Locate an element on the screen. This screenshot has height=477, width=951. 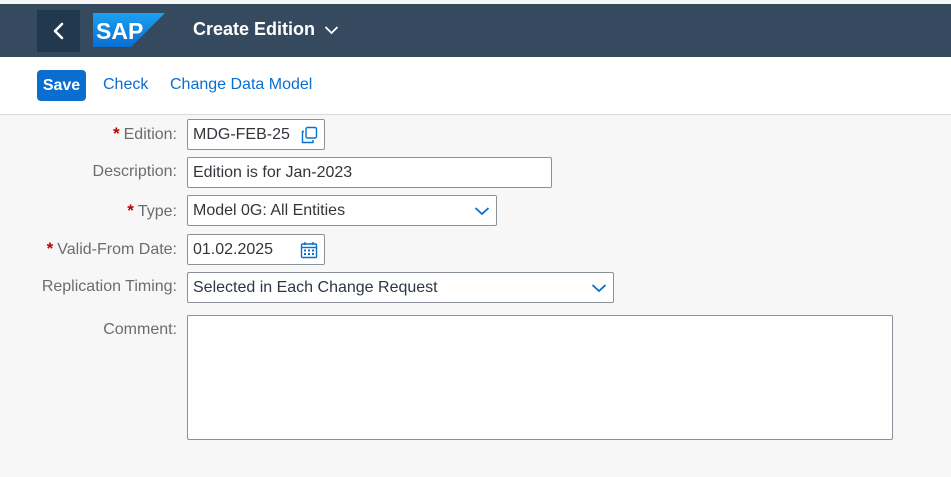
description-value: Edition is for Jan-2023 is located at coordinates (273, 172).